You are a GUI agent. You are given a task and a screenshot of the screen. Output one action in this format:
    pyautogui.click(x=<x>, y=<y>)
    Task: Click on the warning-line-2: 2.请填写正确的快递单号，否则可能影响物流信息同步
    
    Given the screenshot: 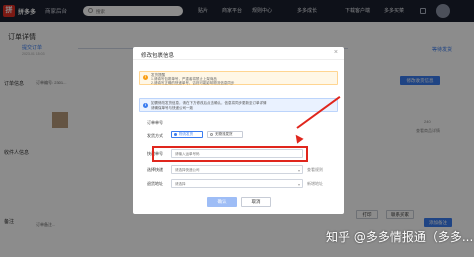 What is the action you would take?
    pyautogui.click(x=193, y=83)
    